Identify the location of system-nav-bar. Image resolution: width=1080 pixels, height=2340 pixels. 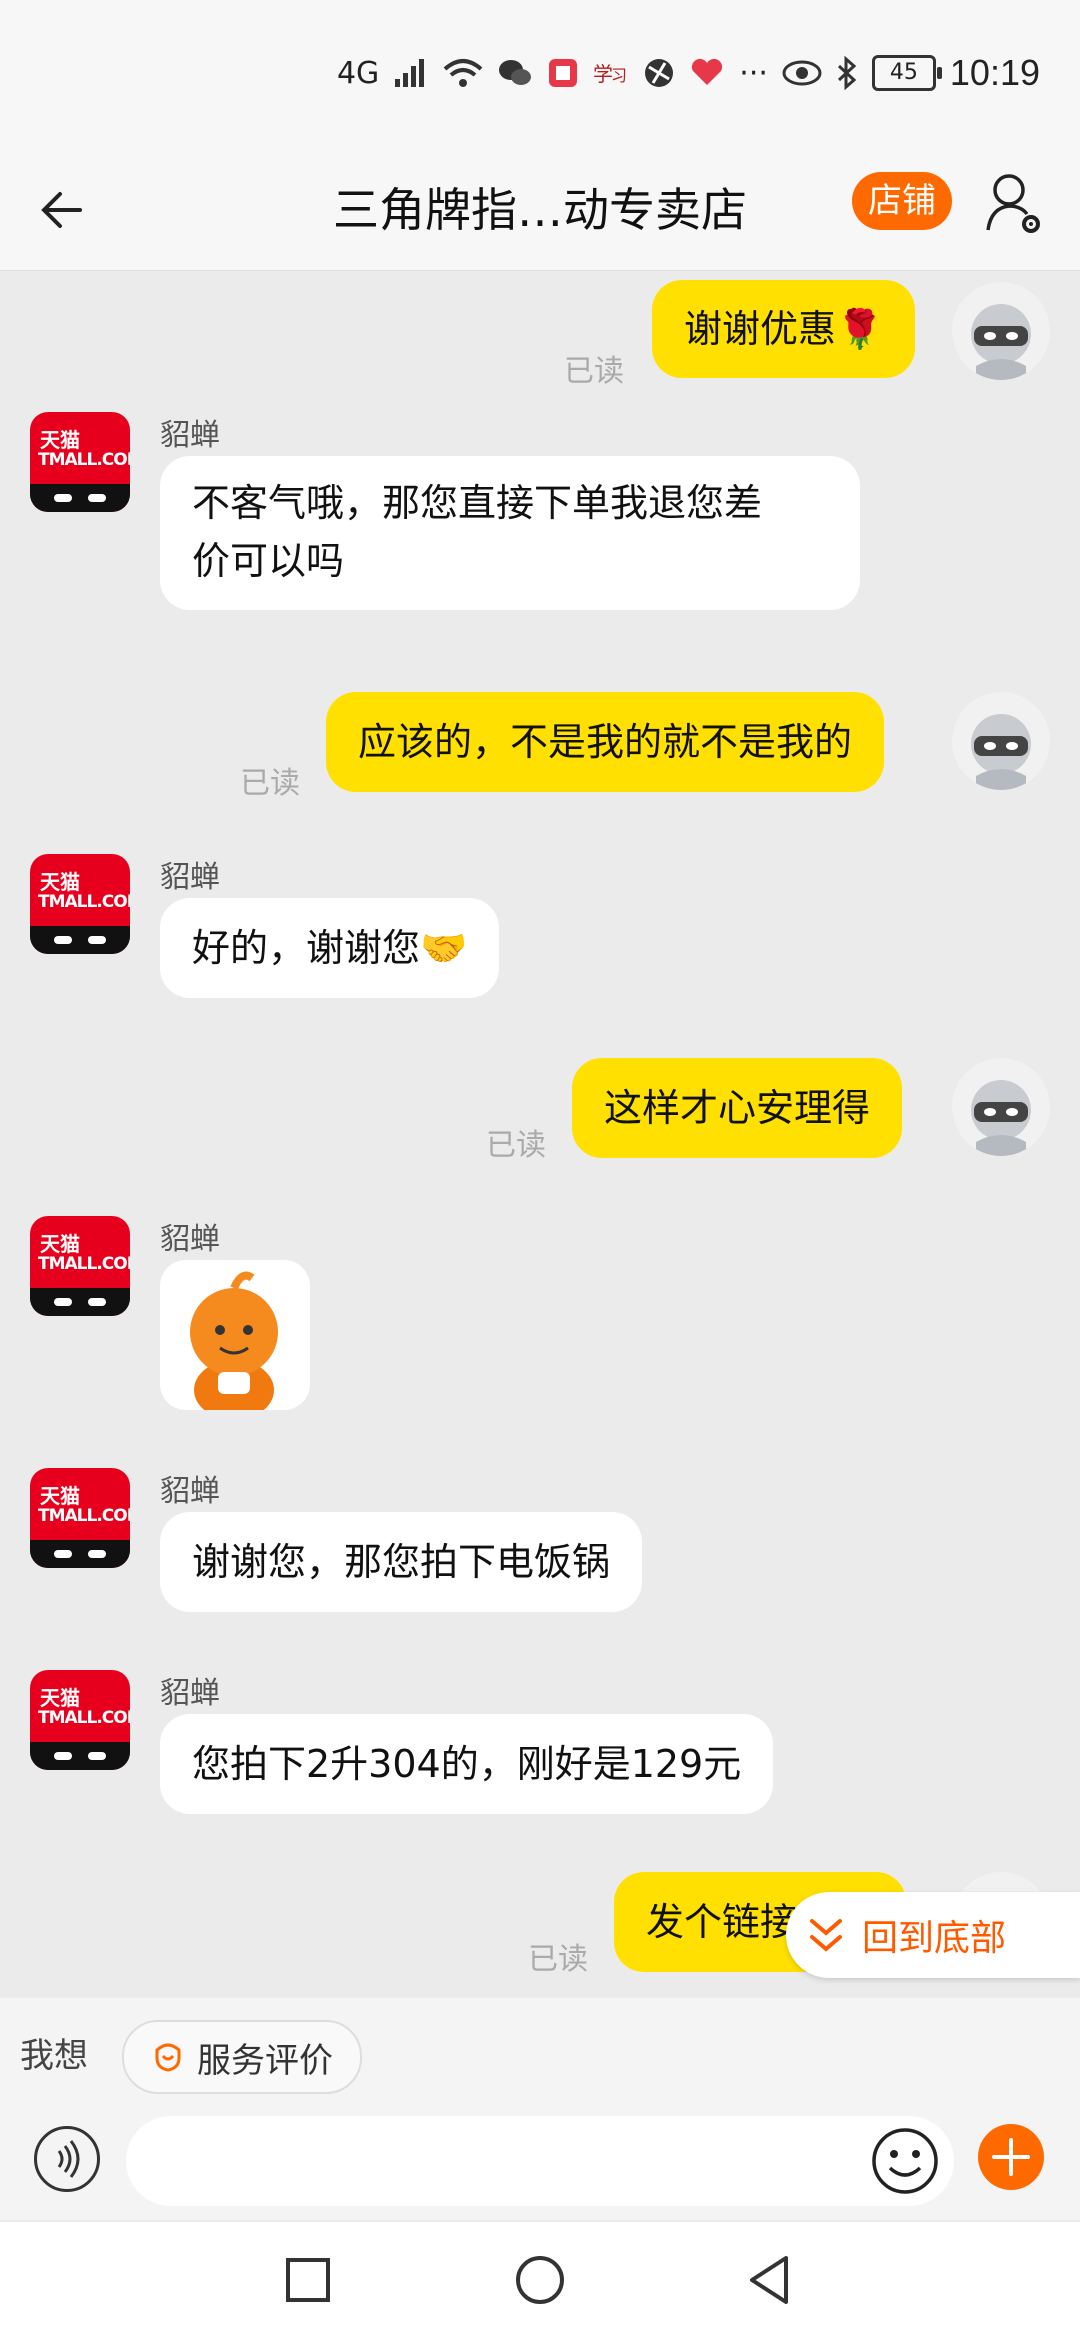
(540, 2281).